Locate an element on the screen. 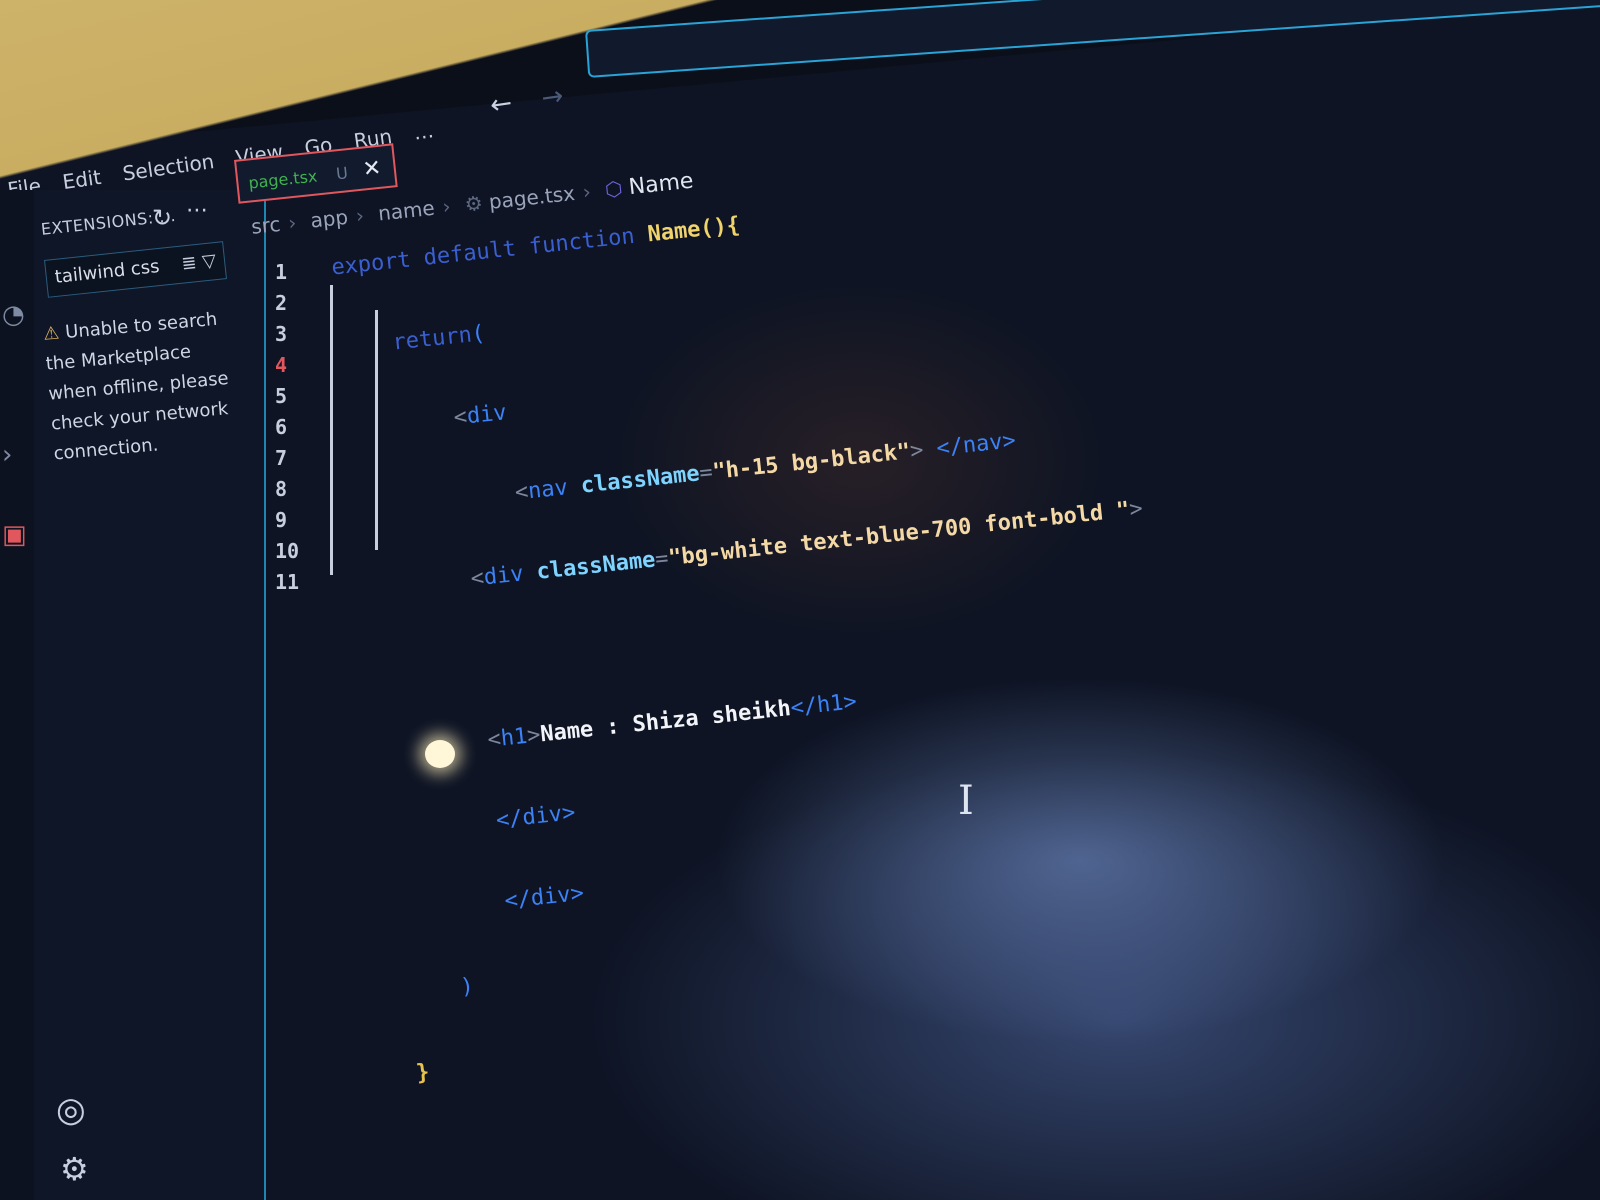  back-arrow-icon: ← is located at coordinates (501, 104).